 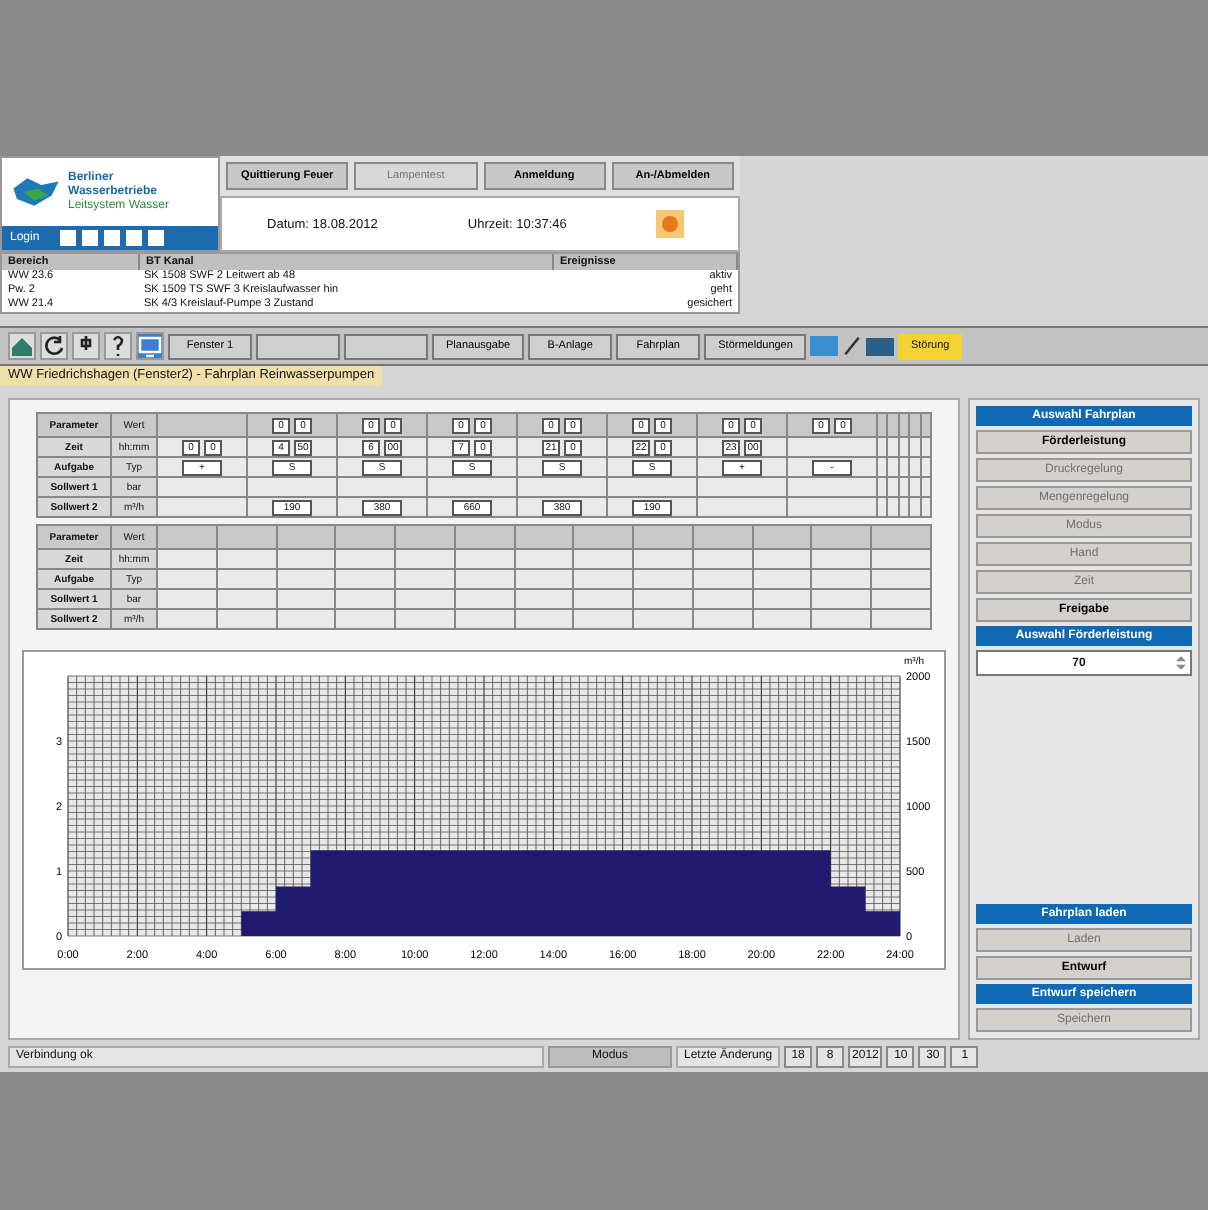 I want to click on spinner-arrows-icon, so click(x=1181, y=663).